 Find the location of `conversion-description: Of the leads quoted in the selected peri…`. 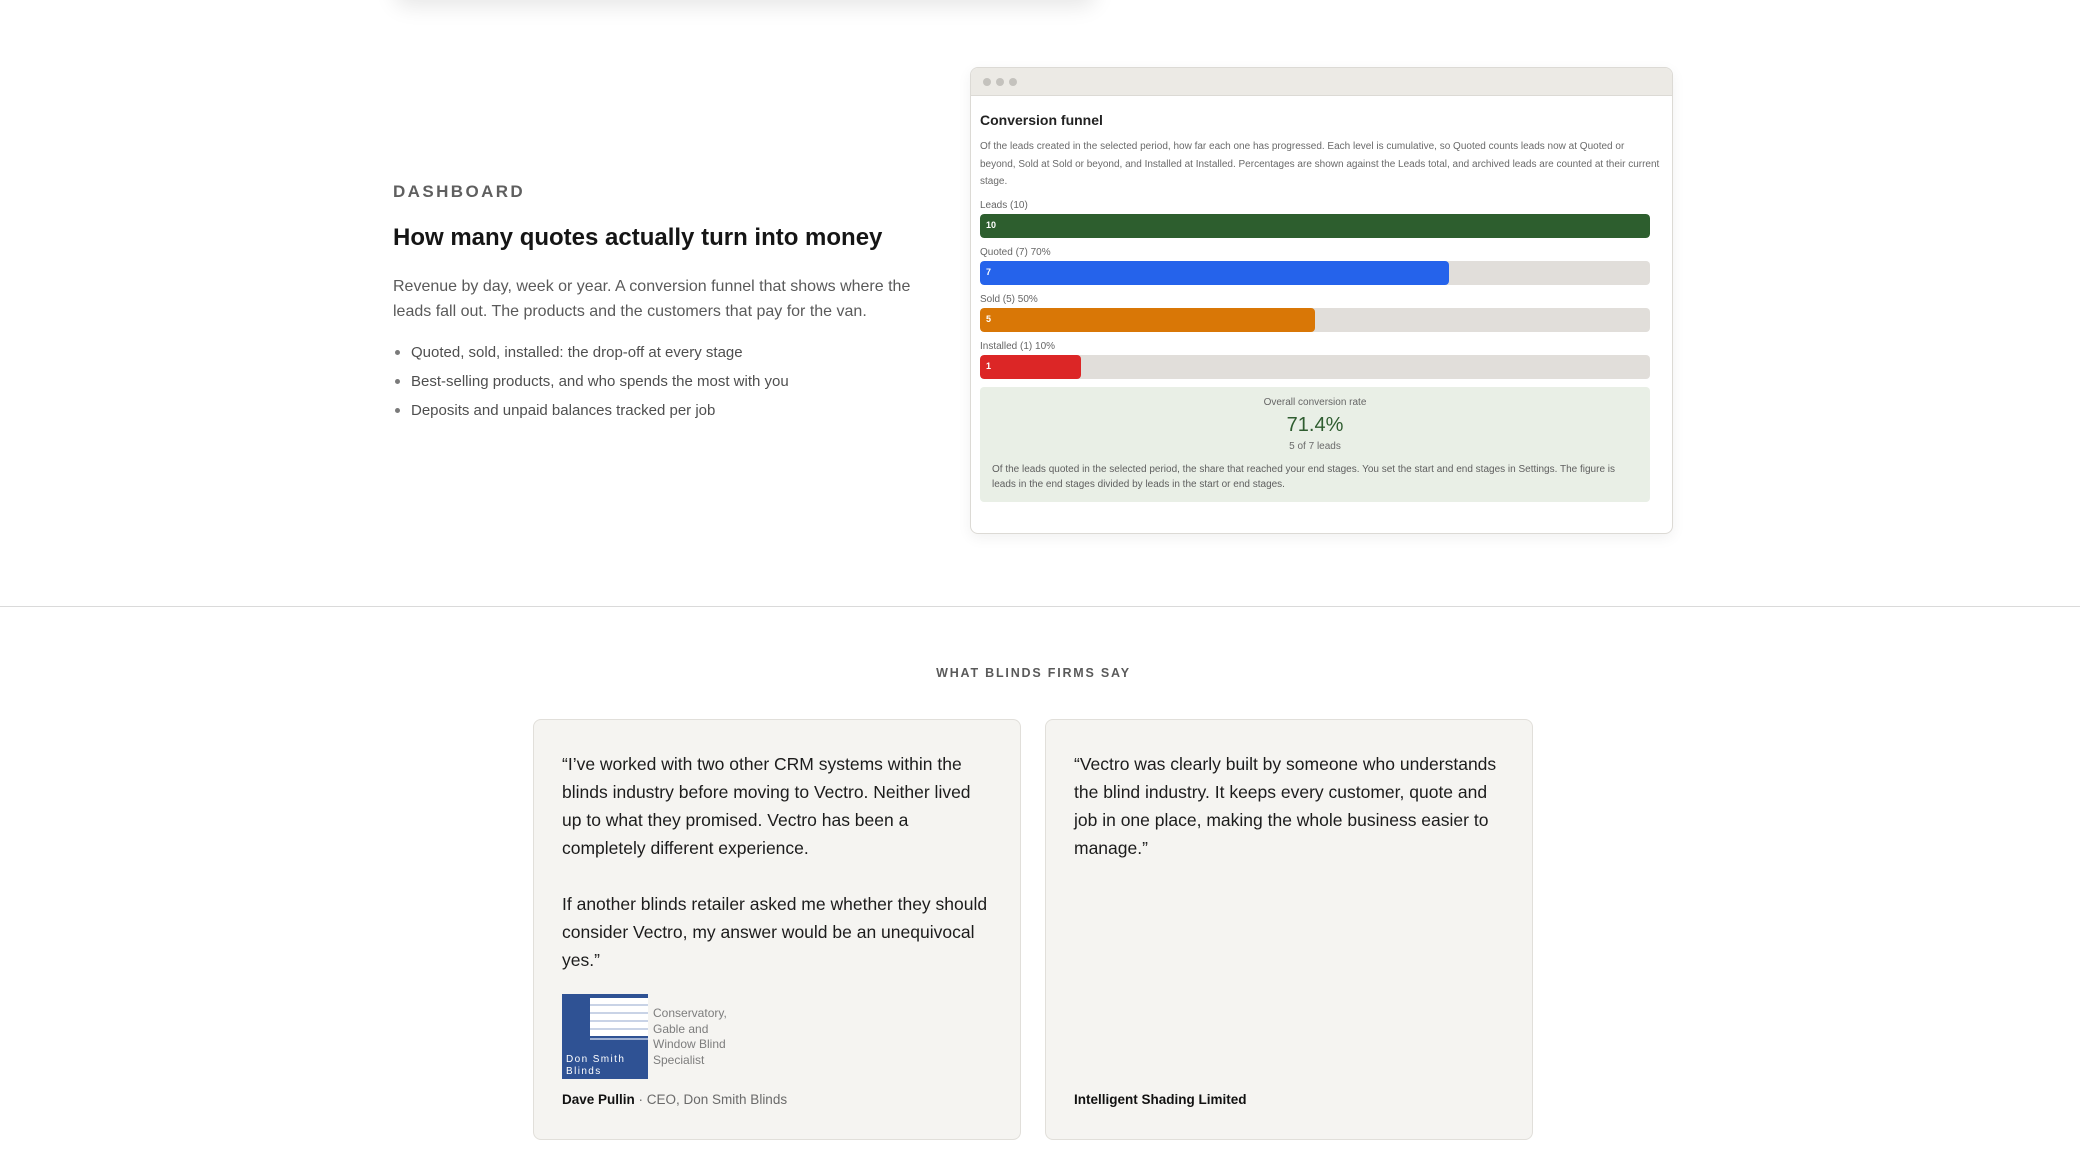

conversion-description: Of the leads quoted in the selected peri… is located at coordinates (1304, 476).